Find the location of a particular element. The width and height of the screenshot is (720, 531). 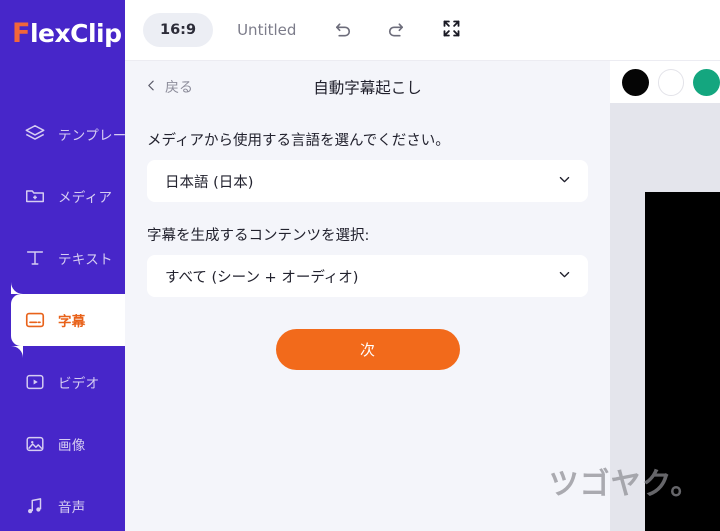

sidebar-item-label: ビデオ is located at coordinates (79, 384).